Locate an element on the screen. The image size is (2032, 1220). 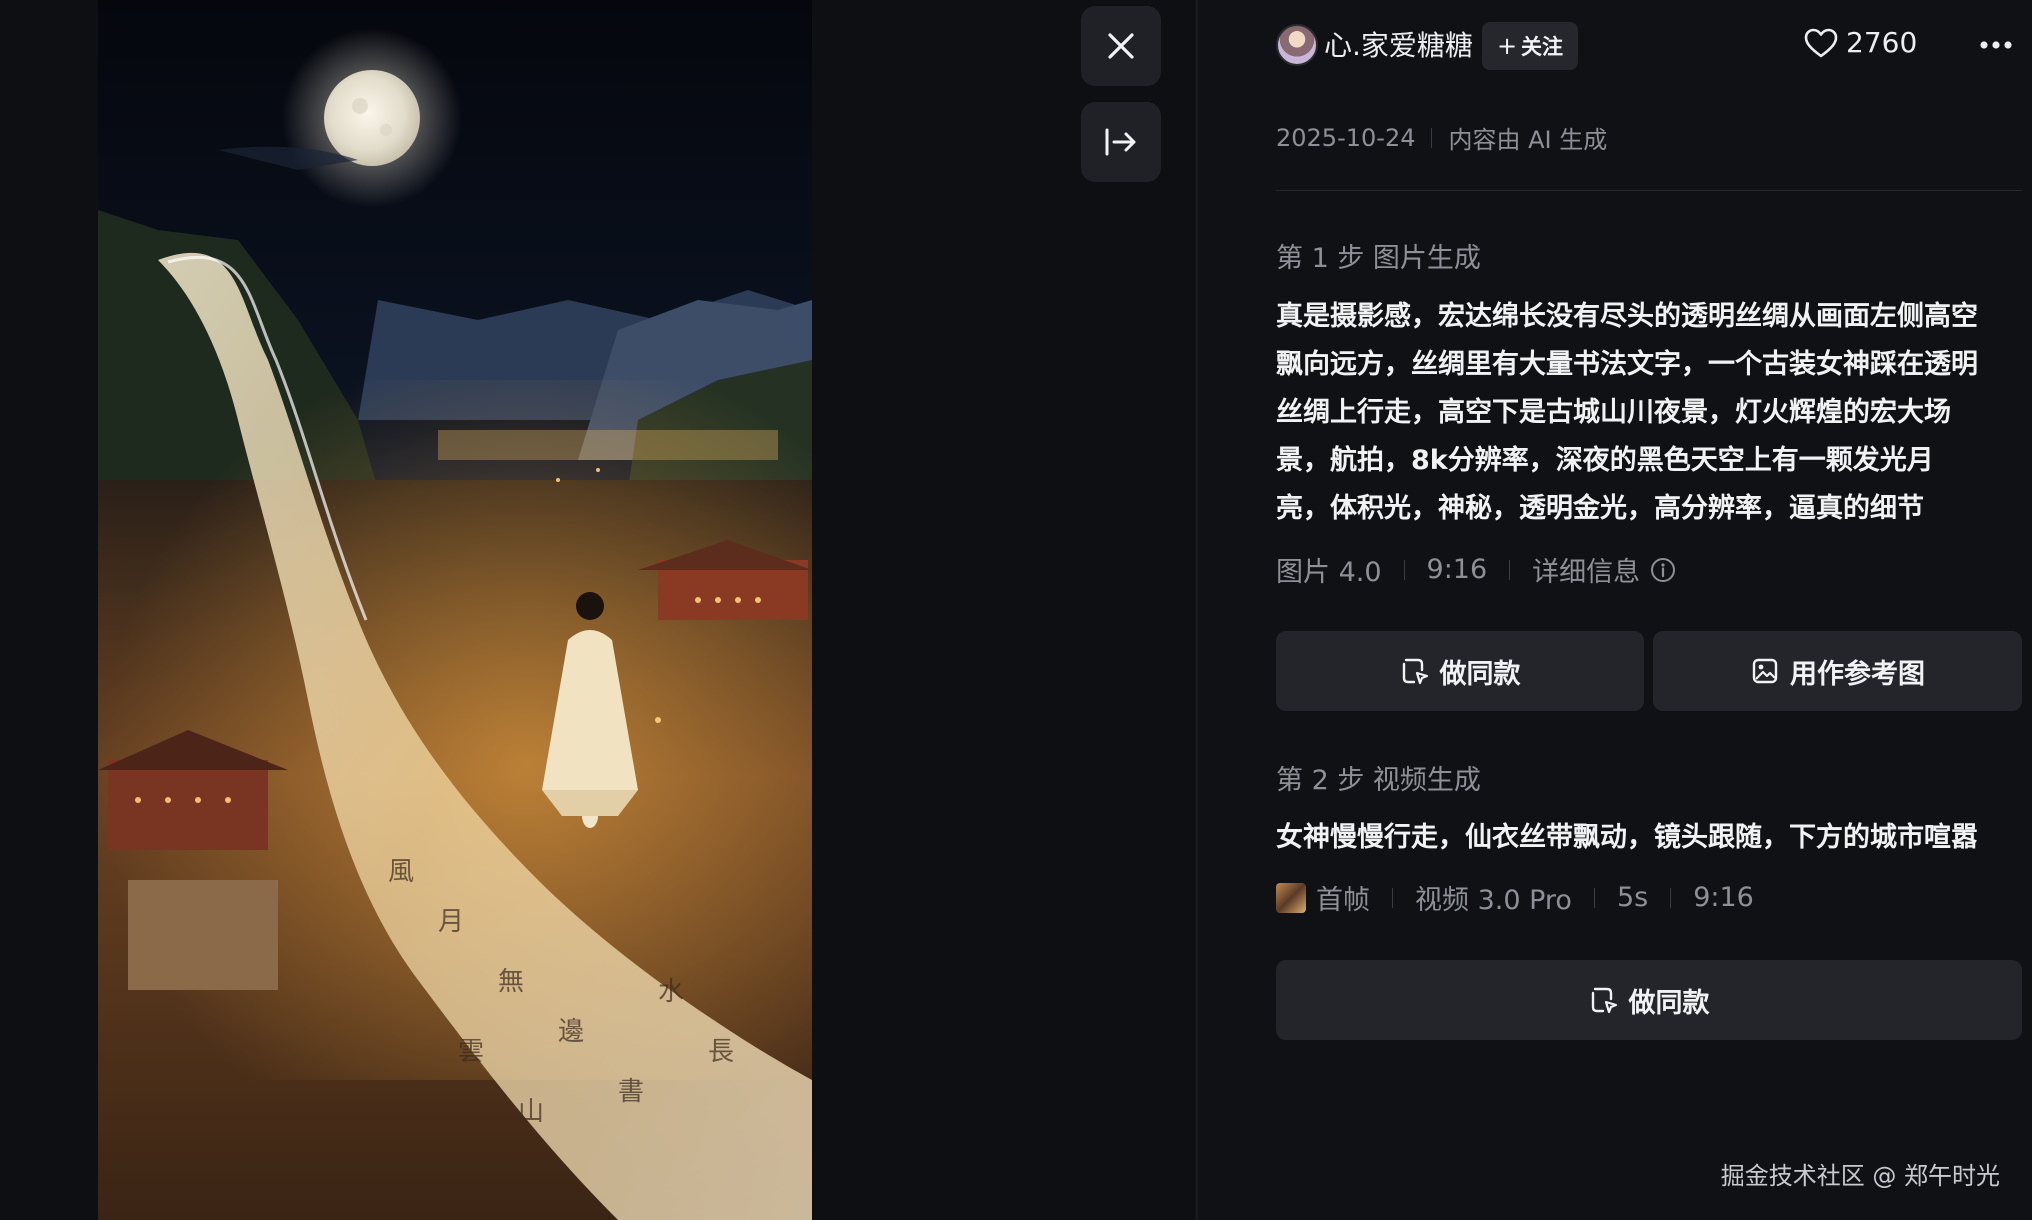
svg-text: 書 is located at coordinates (631, 1092).